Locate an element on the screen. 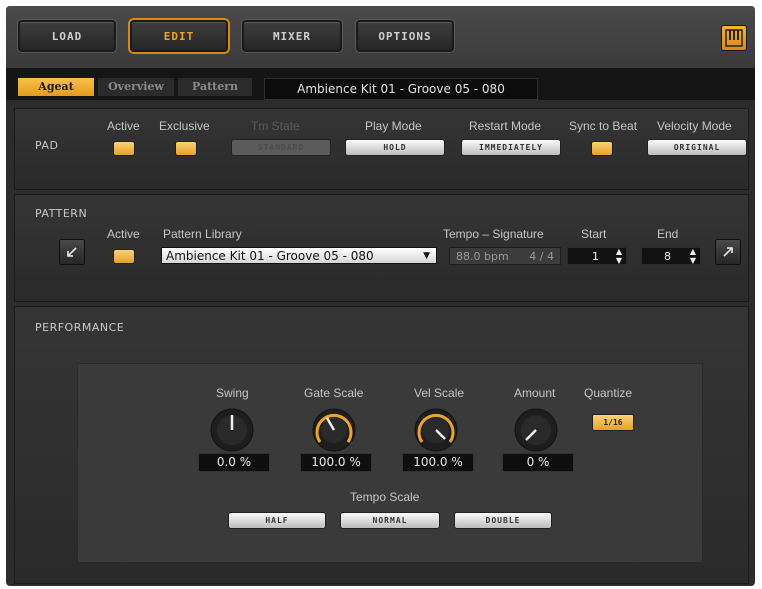  pattern-active-toggle is located at coordinates (124, 256).